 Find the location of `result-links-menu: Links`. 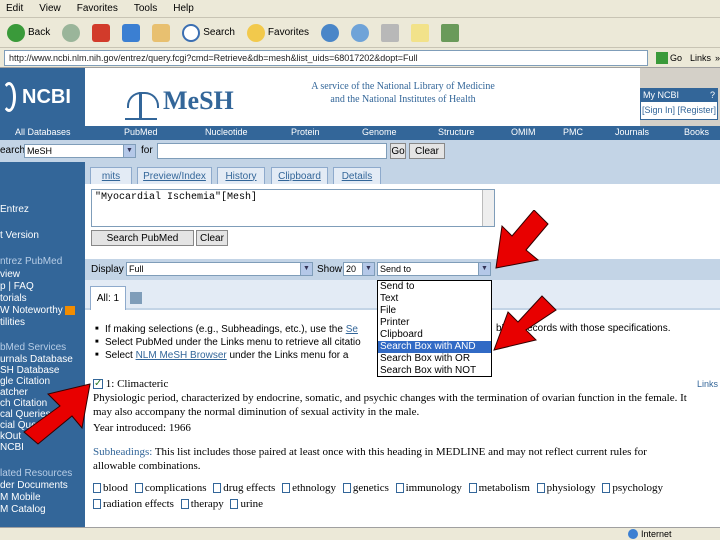

result-links-menu: Links is located at coordinates (707, 384).